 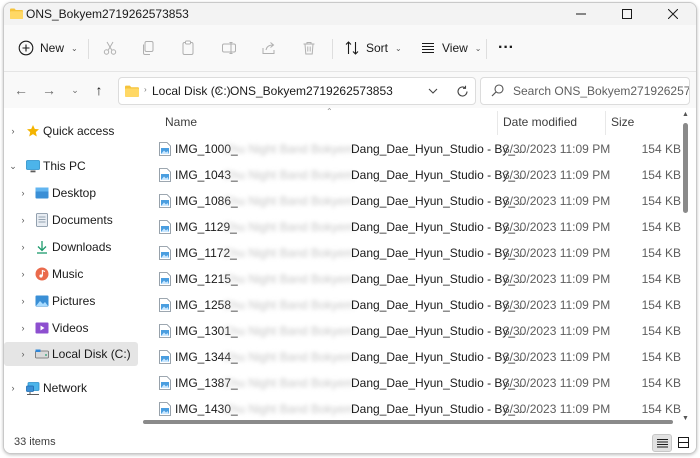 What do you see at coordinates (350, 442) in the screenshot?
I see `status-bar: 33 items` at bounding box center [350, 442].